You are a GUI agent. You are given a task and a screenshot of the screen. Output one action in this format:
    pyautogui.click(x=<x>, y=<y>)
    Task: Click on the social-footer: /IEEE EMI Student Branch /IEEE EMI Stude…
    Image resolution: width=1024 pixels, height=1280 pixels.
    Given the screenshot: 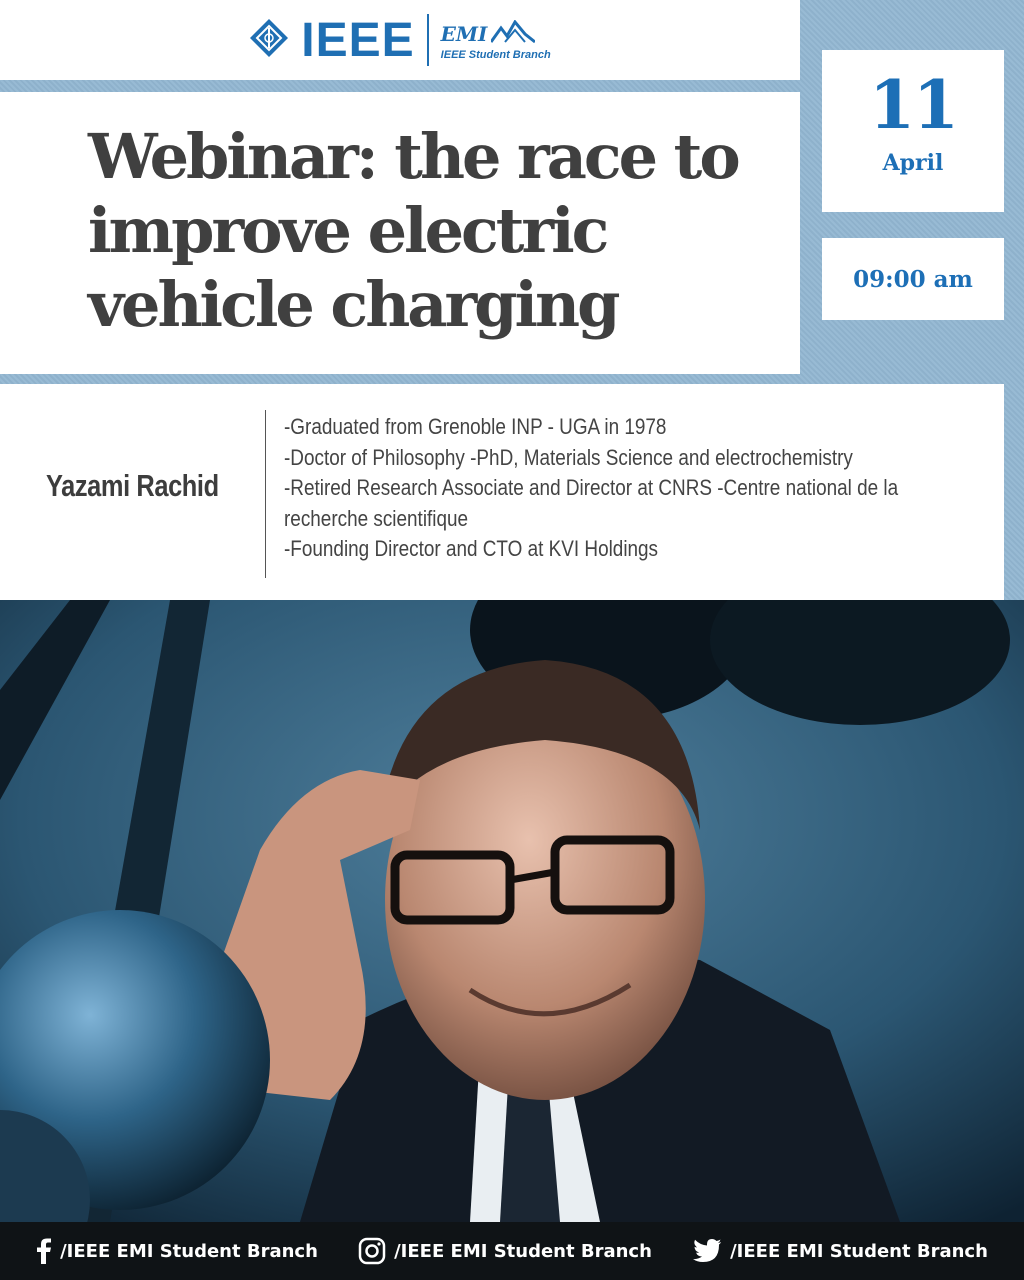 What is the action you would take?
    pyautogui.click(x=512, y=1251)
    